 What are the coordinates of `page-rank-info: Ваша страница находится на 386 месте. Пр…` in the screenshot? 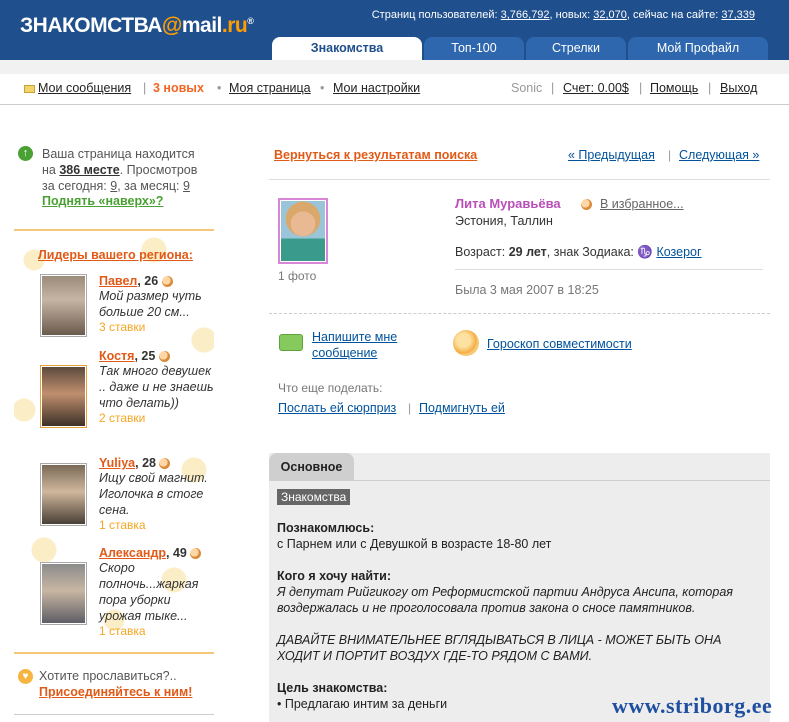 It's located at (129, 170).